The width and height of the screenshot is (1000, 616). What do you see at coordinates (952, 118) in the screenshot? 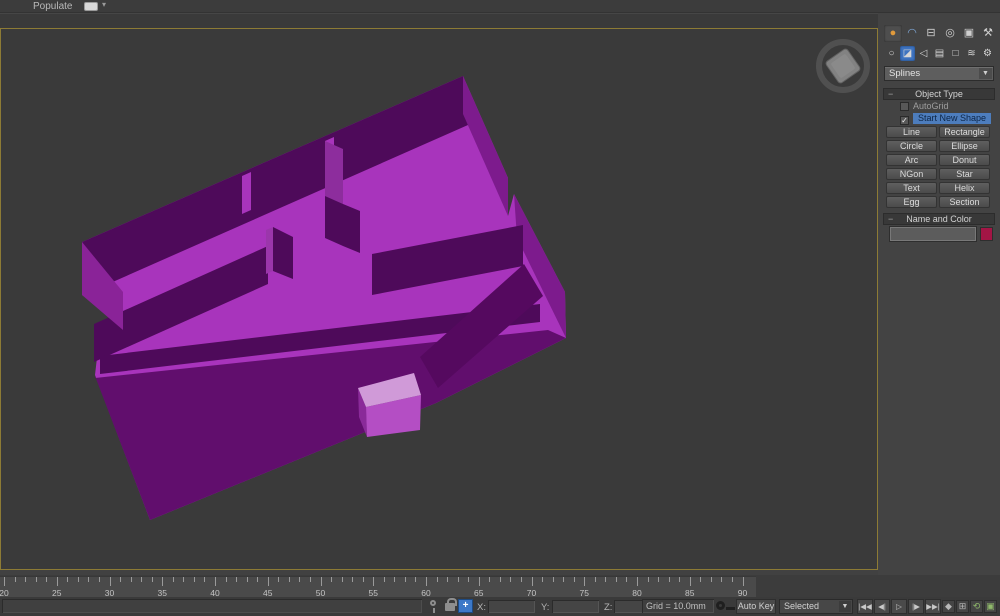
I see `start-new-shape-button: Start New Shape` at bounding box center [952, 118].